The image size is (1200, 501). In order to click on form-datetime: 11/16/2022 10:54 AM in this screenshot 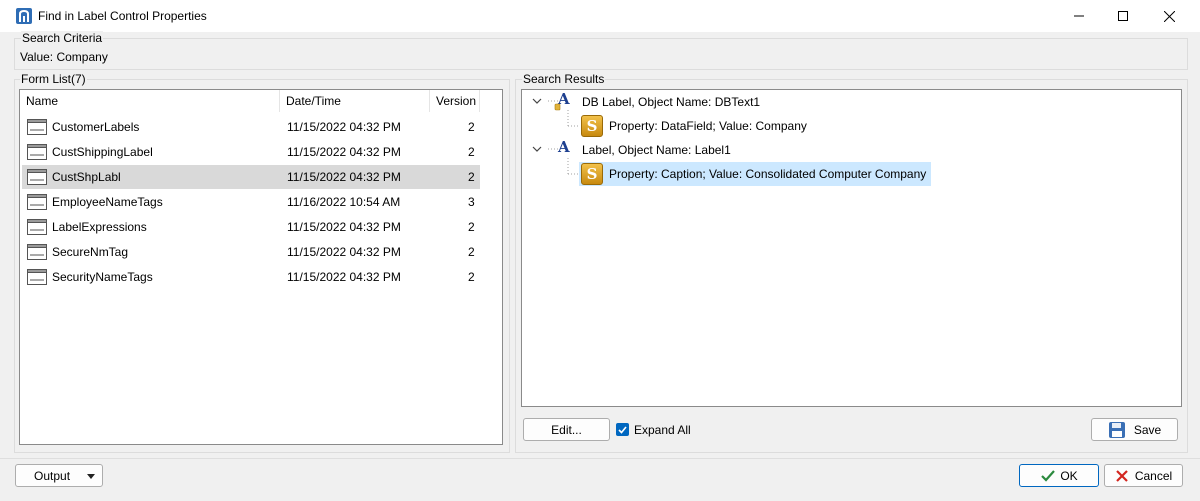, I will do `click(344, 202)`.